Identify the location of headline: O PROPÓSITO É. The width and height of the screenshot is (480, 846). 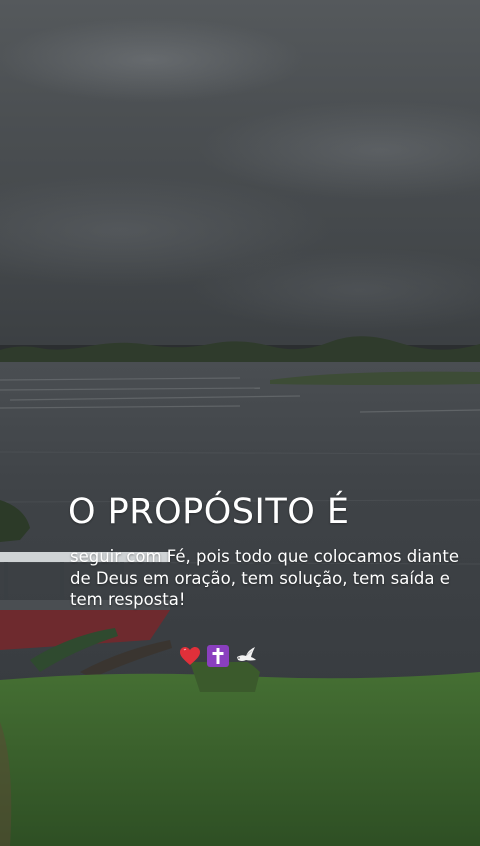
(209, 512).